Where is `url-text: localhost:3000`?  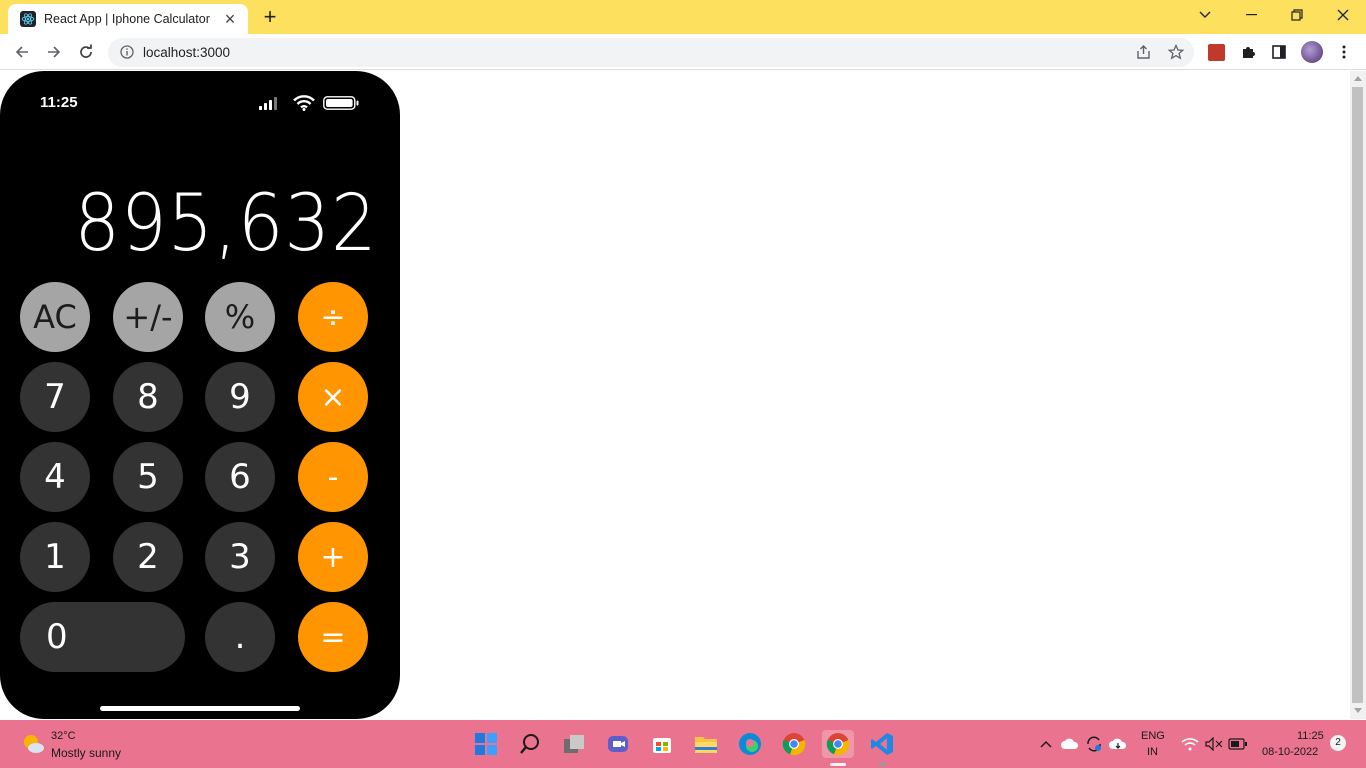
url-text: localhost:3000 is located at coordinates (187, 52).